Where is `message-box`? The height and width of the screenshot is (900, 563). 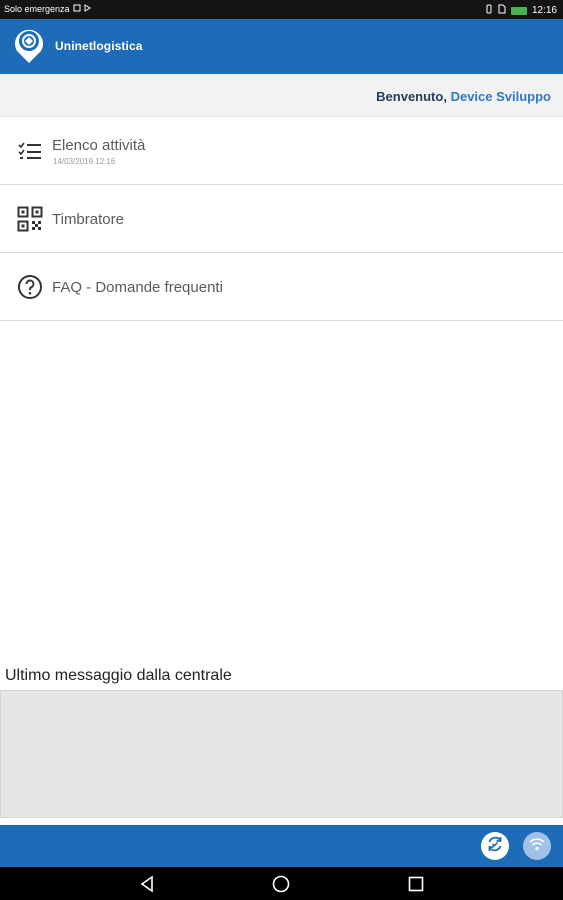
message-box is located at coordinates (281, 754).